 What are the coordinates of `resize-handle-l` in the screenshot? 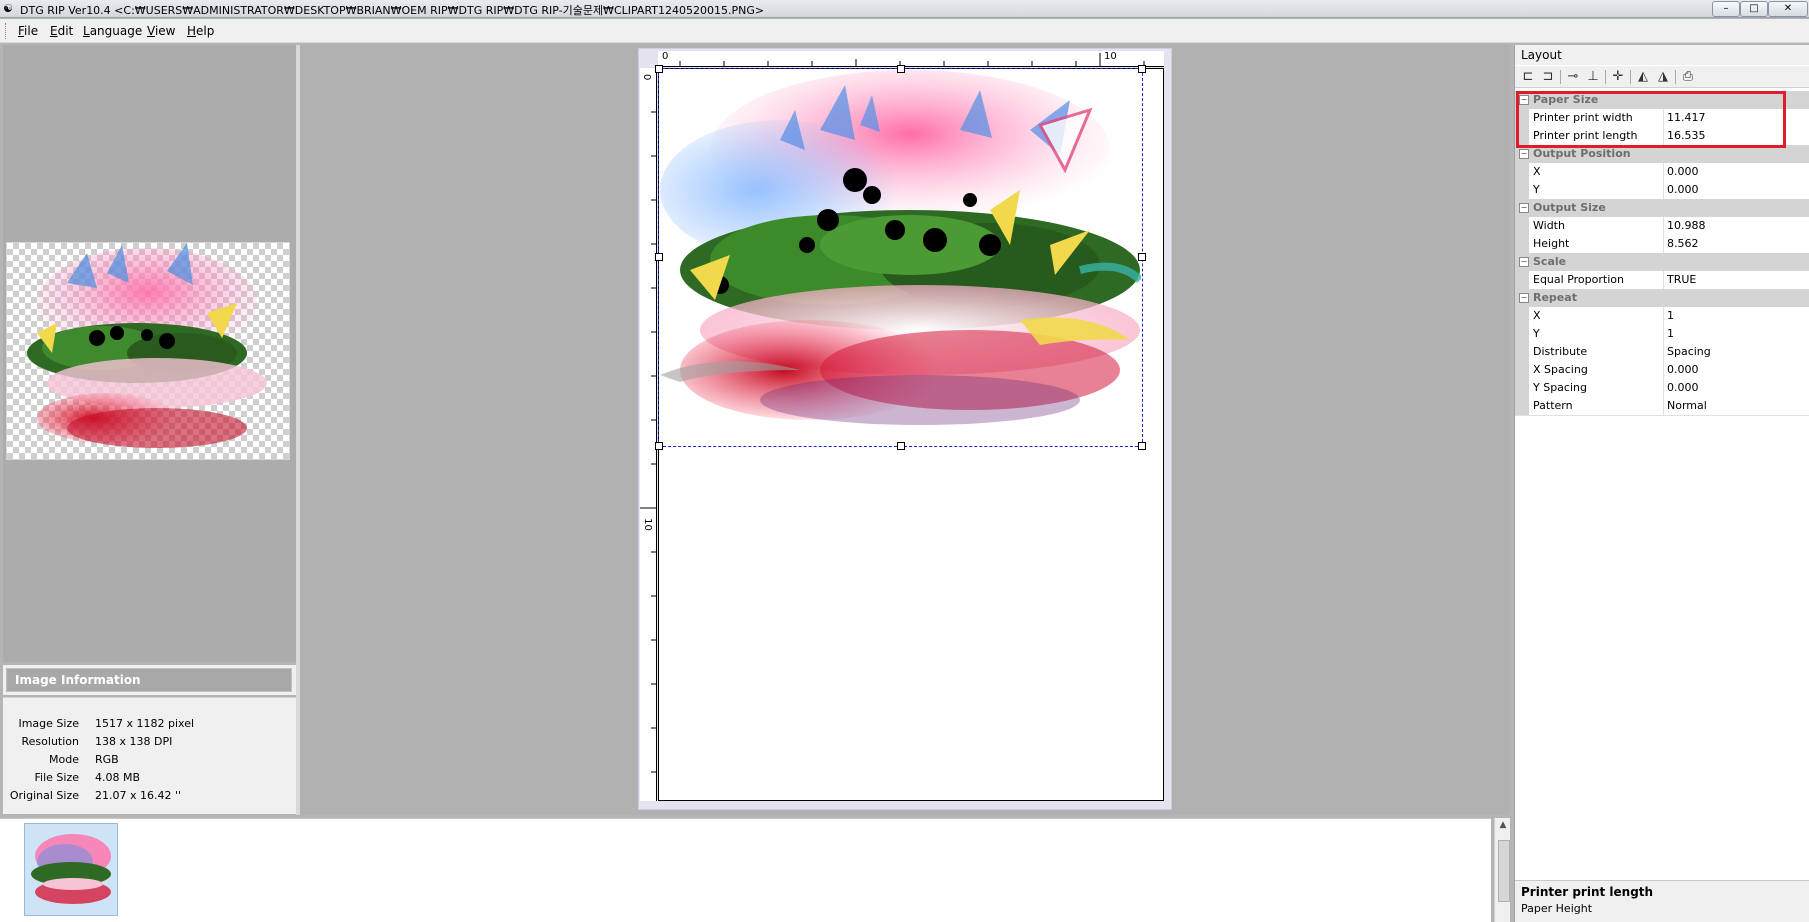 It's located at (659, 257).